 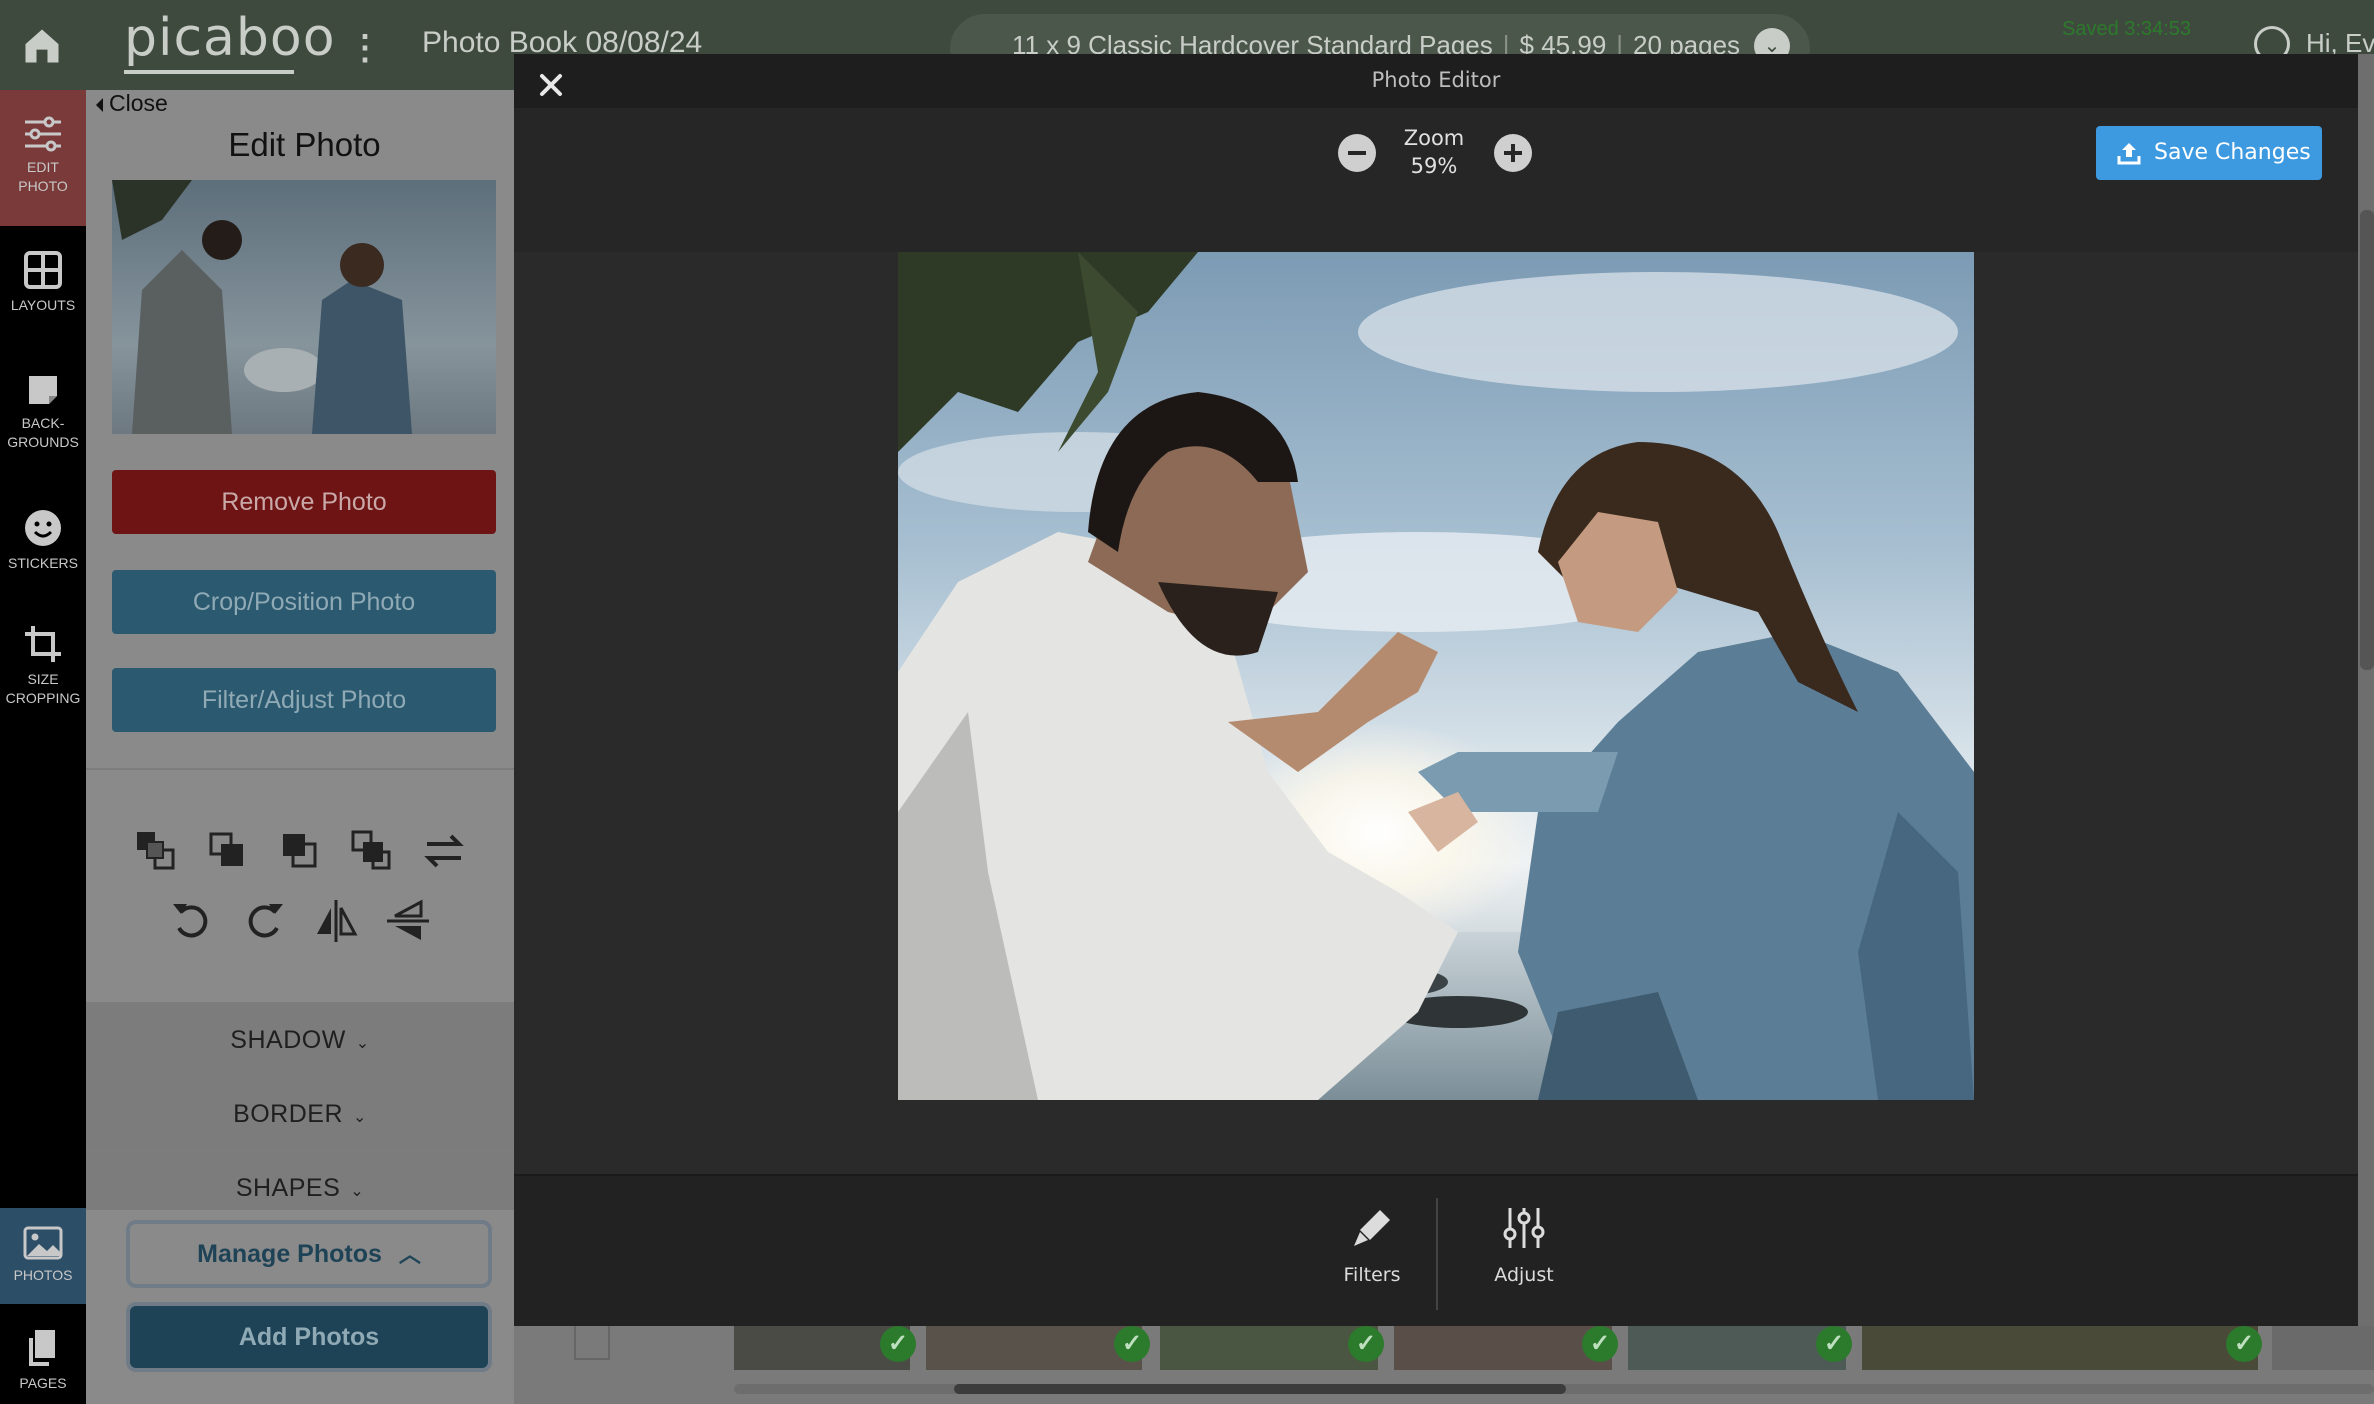 I want to click on modal-header: Photo Editor, so click(x=1436, y=81).